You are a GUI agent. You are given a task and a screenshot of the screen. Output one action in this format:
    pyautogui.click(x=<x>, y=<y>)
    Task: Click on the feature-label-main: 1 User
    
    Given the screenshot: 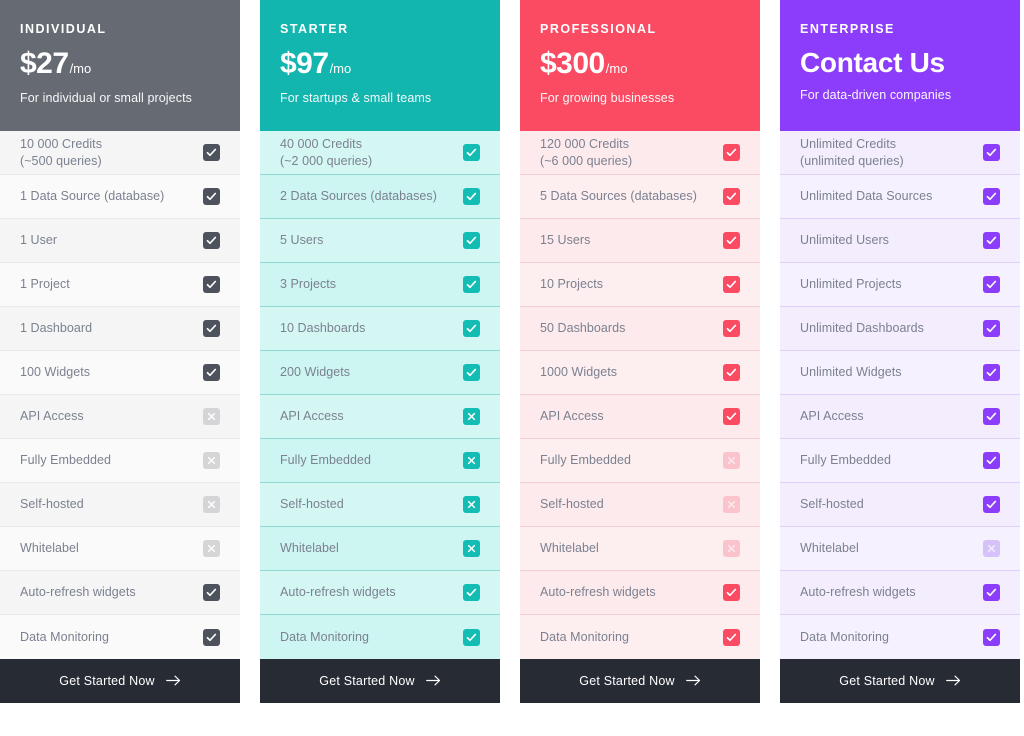 What is the action you would take?
    pyautogui.click(x=39, y=240)
    